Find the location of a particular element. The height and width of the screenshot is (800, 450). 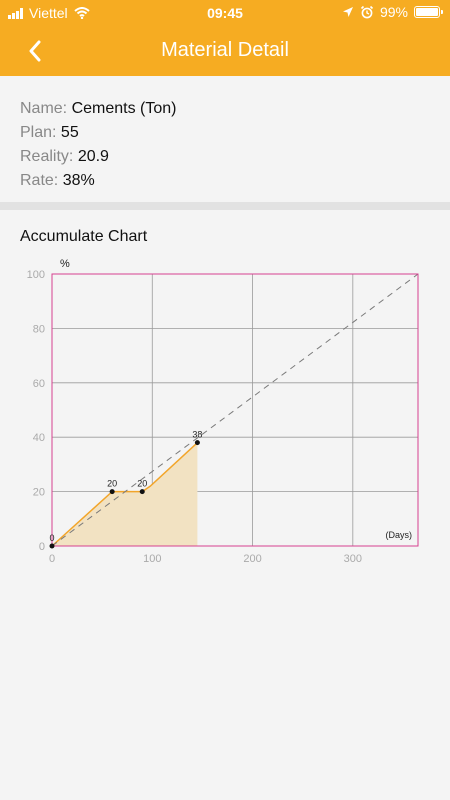

reality-row: Reality: 20.9 is located at coordinates (64, 157).